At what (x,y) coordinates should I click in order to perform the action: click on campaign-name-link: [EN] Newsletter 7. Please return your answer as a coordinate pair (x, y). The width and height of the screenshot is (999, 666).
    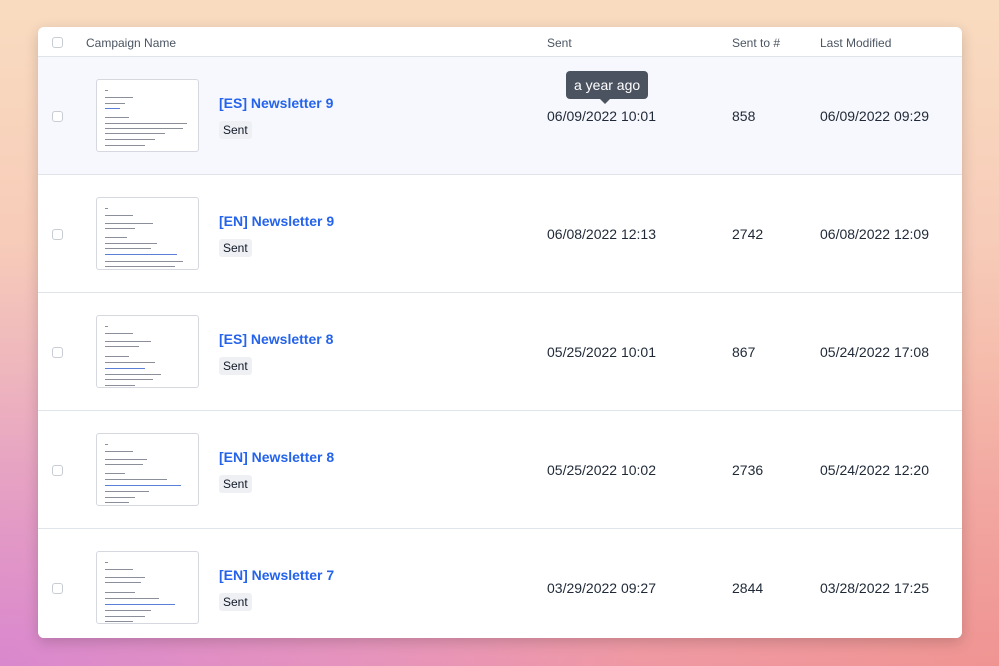
    Looking at the image, I should click on (276, 575).